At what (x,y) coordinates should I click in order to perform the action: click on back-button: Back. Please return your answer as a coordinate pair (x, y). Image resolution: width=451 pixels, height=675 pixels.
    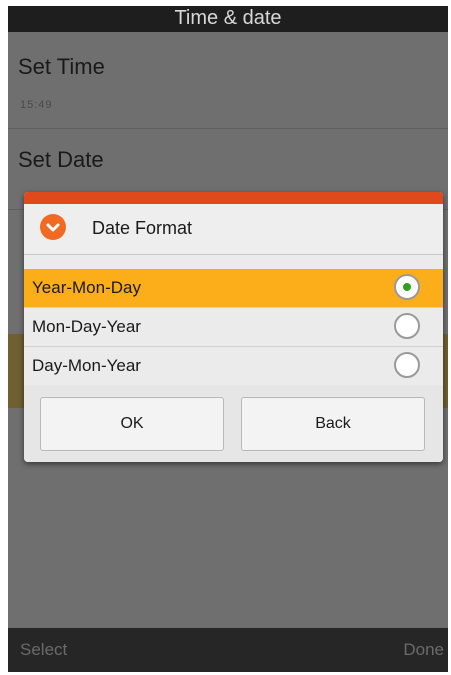
    Looking at the image, I should click on (333, 424).